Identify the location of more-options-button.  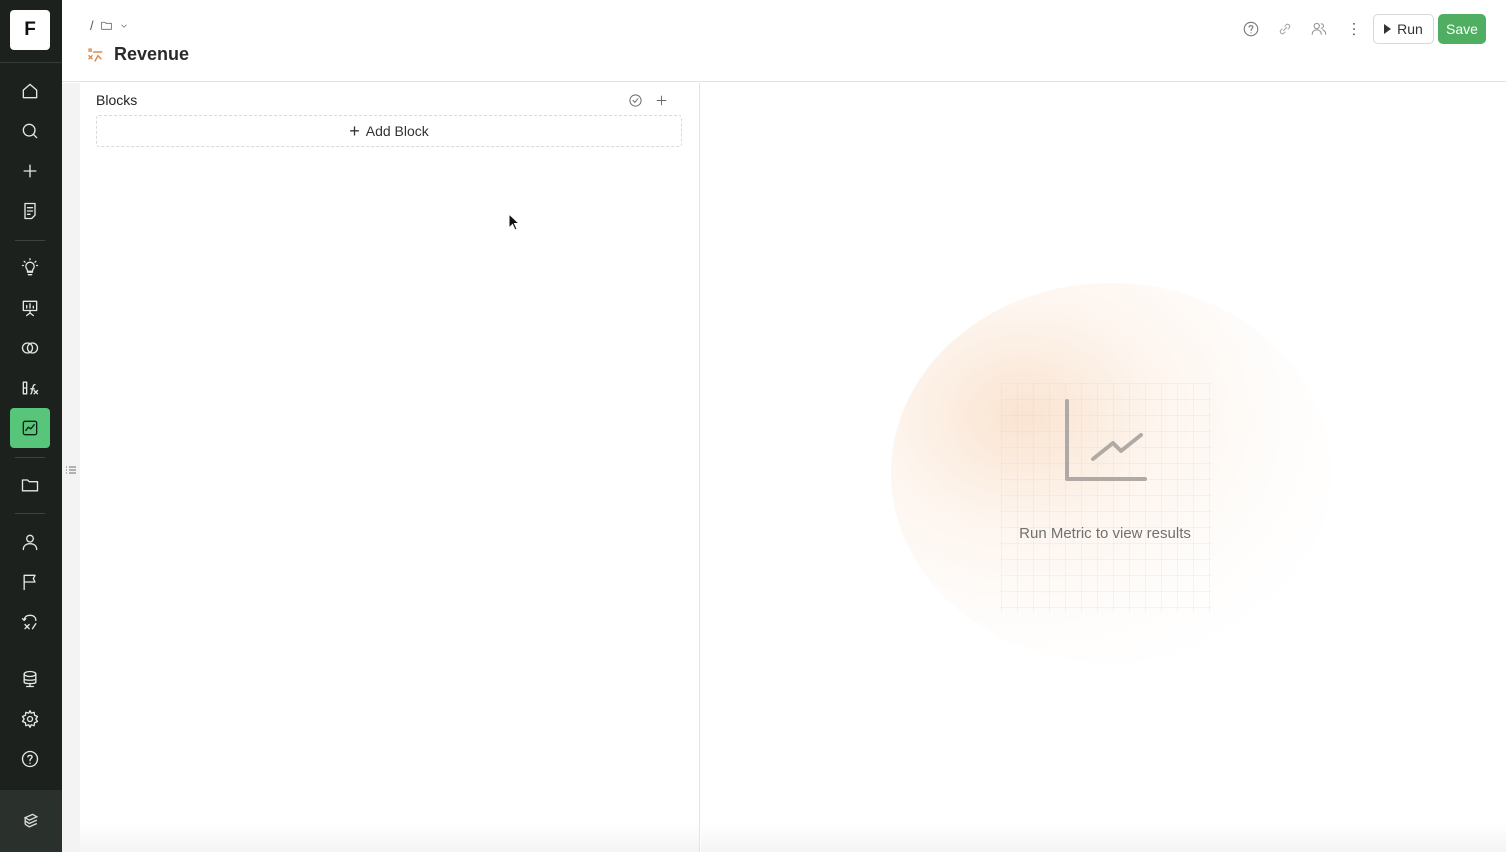
(1354, 29).